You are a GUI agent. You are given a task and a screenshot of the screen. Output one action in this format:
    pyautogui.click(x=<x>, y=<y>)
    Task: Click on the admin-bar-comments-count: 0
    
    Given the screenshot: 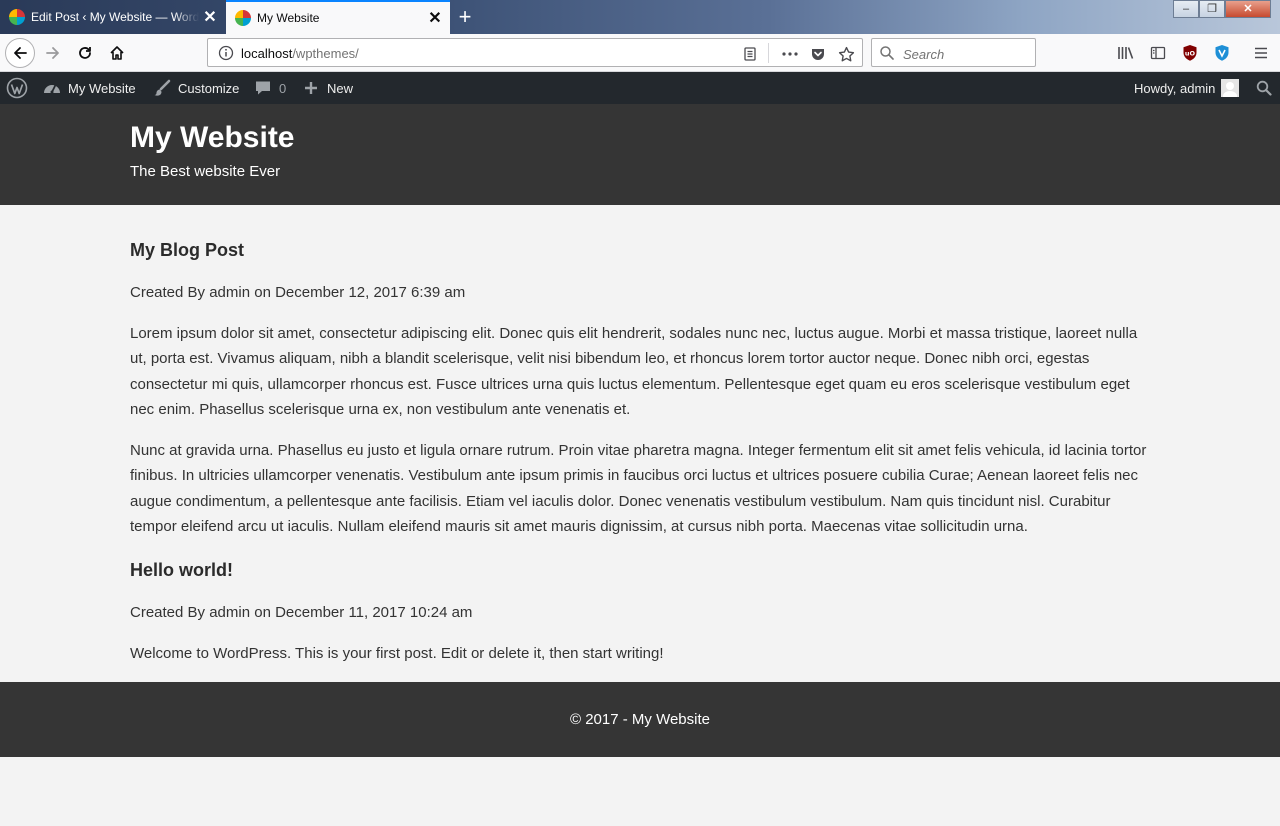 What is the action you would take?
    pyautogui.click(x=283, y=88)
    